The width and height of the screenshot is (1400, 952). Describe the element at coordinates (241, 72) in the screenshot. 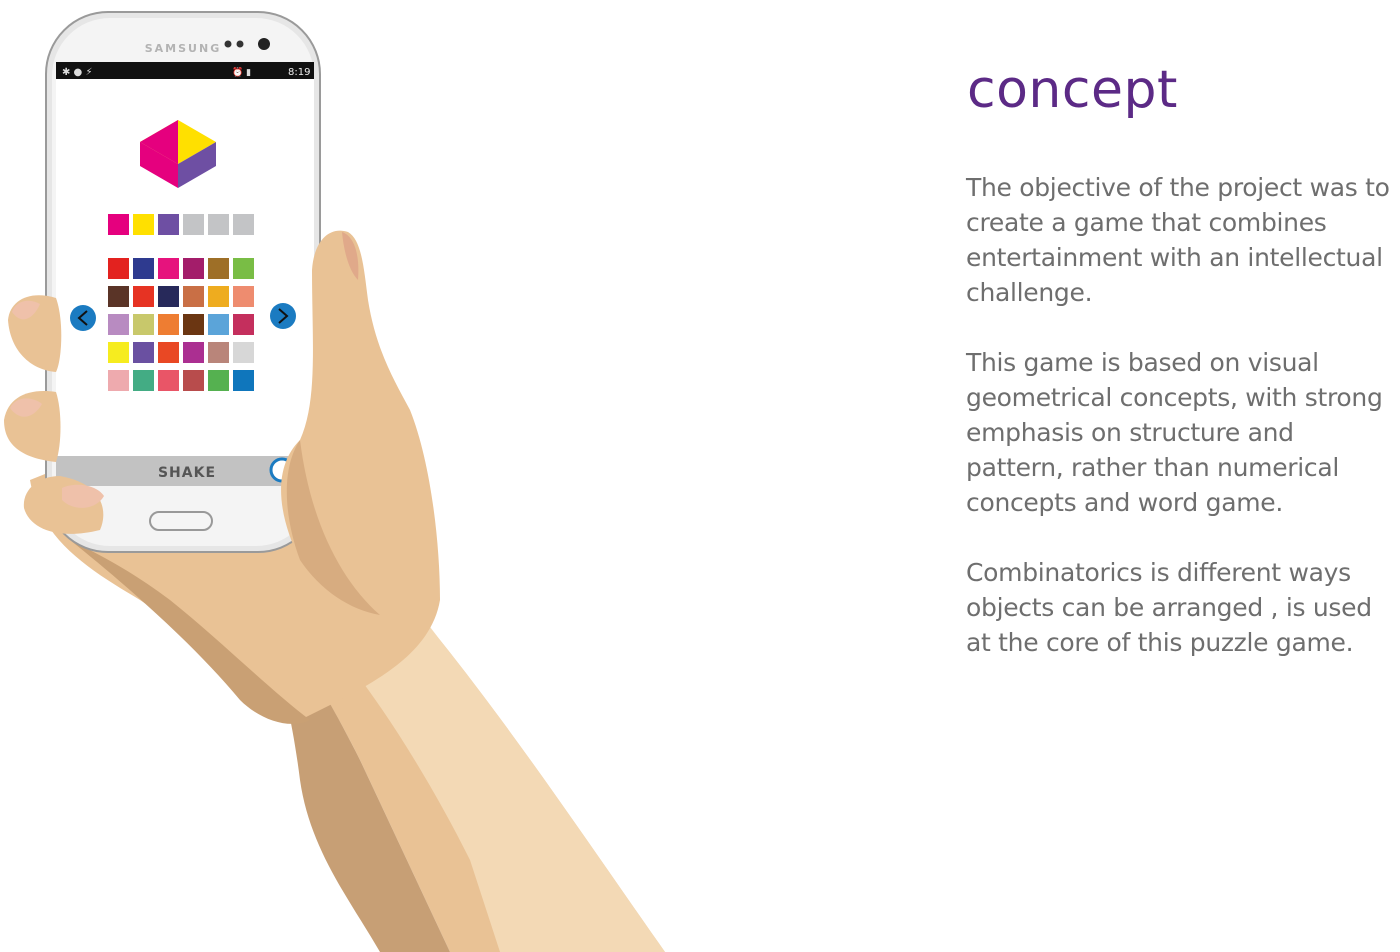

I see `status-icons-right: ⏰ ▮` at that location.